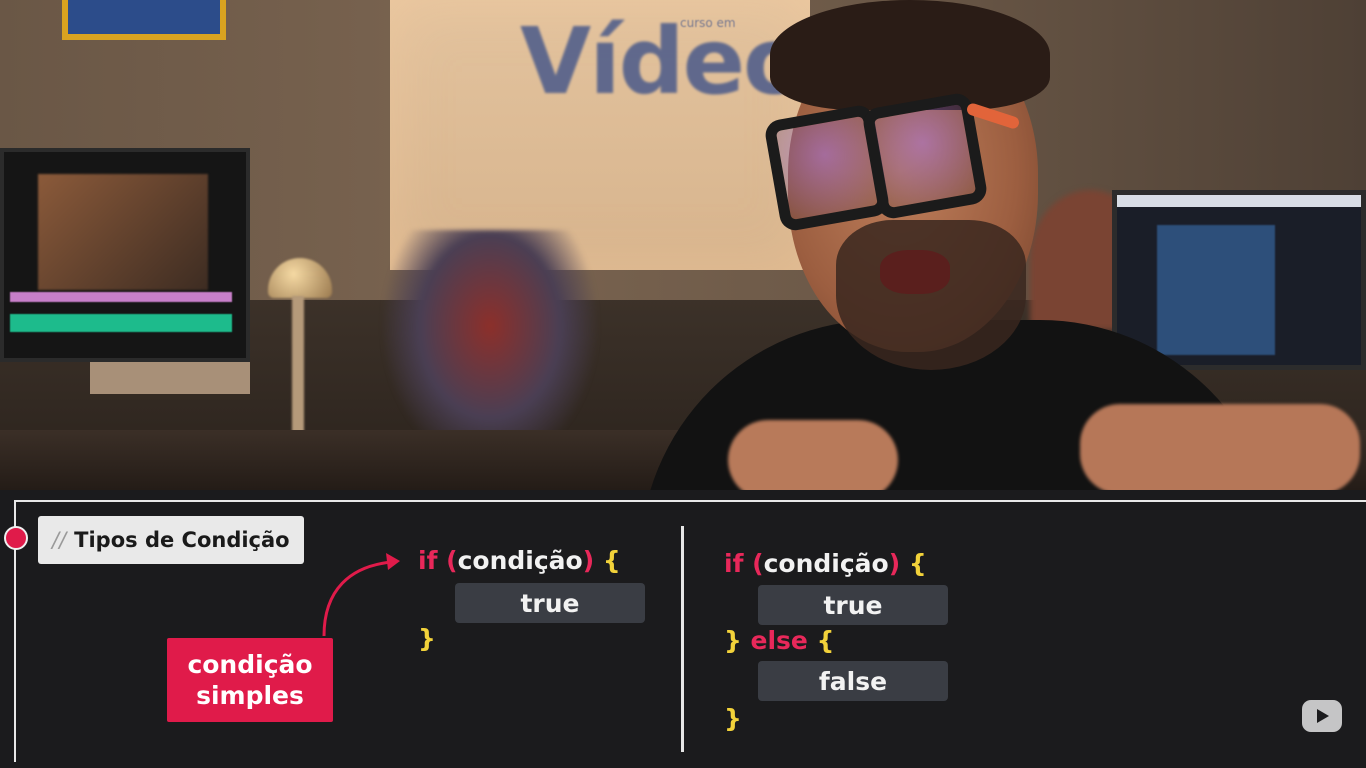  What do you see at coordinates (59, 540) in the screenshot?
I see `comment-slashes: //` at bounding box center [59, 540].